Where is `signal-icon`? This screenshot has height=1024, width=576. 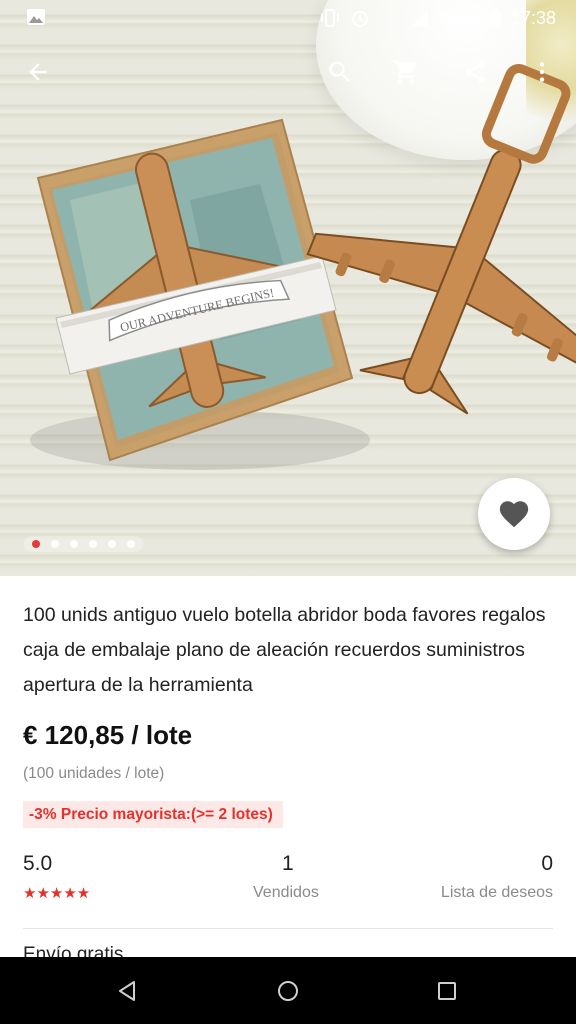
signal-icon is located at coordinates (419, 18).